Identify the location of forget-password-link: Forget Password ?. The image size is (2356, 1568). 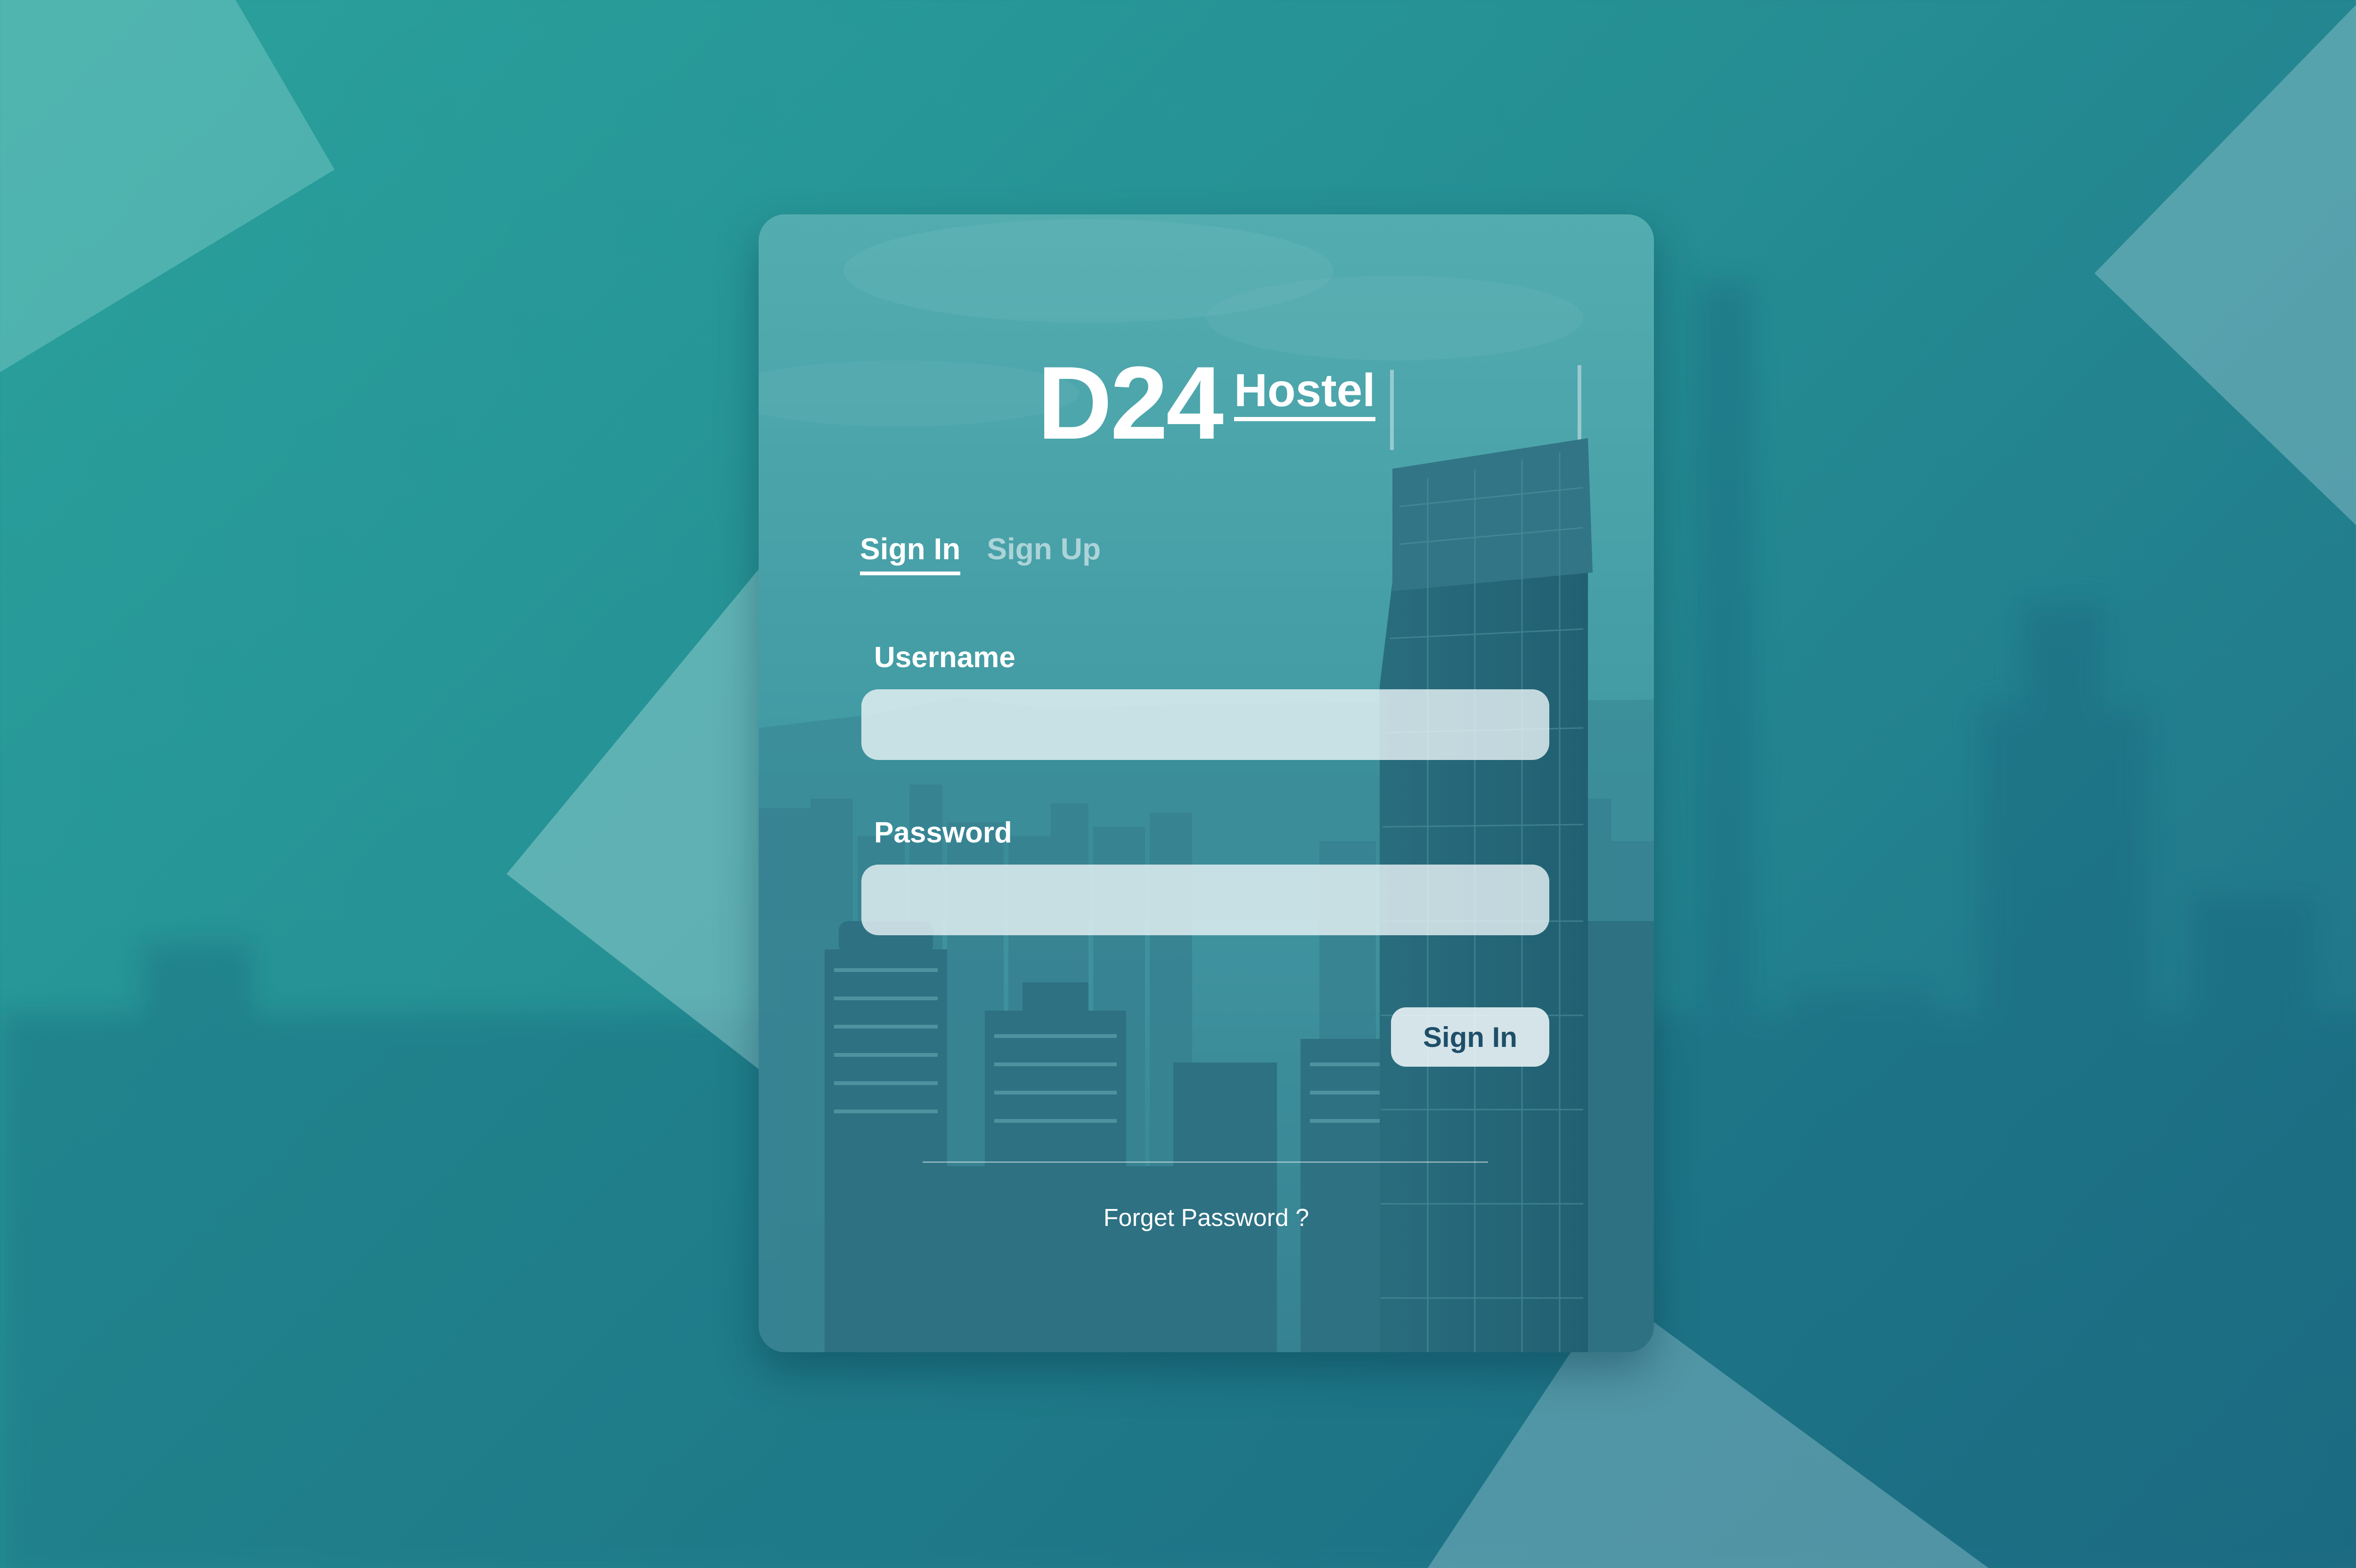
(1206, 1218).